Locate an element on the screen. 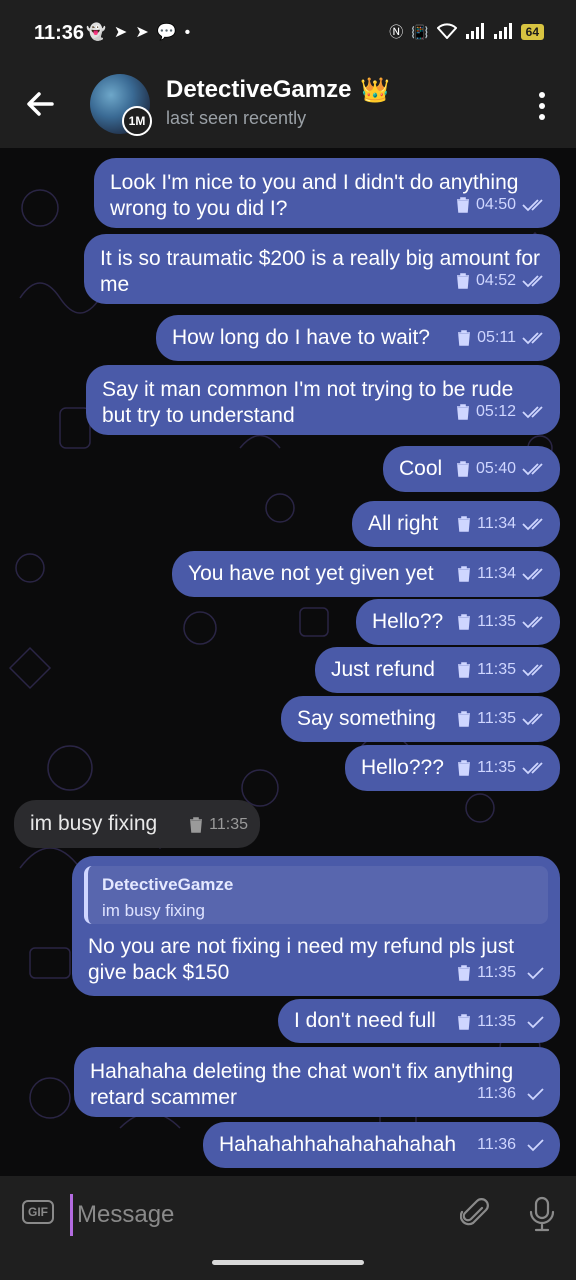 This screenshot has width=576, height=1280. message-bubble-outgoing: You have not yet given yet 11:34 is located at coordinates (366, 574).